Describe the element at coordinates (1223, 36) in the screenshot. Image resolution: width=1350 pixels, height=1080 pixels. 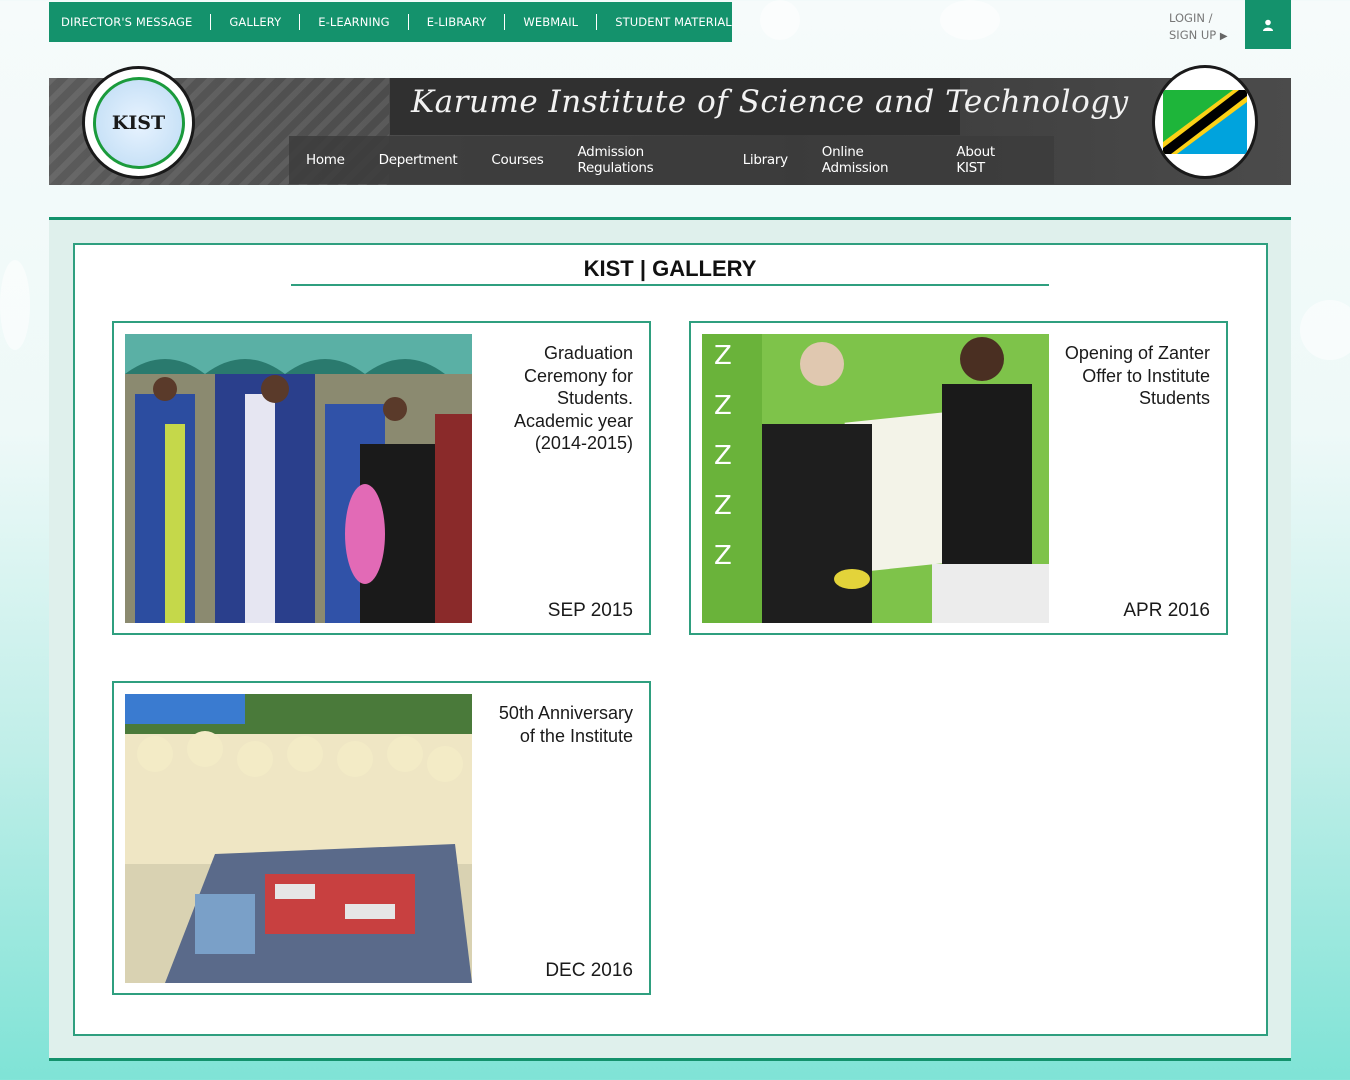
I see `play-arrow-icon: ▶` at that location.